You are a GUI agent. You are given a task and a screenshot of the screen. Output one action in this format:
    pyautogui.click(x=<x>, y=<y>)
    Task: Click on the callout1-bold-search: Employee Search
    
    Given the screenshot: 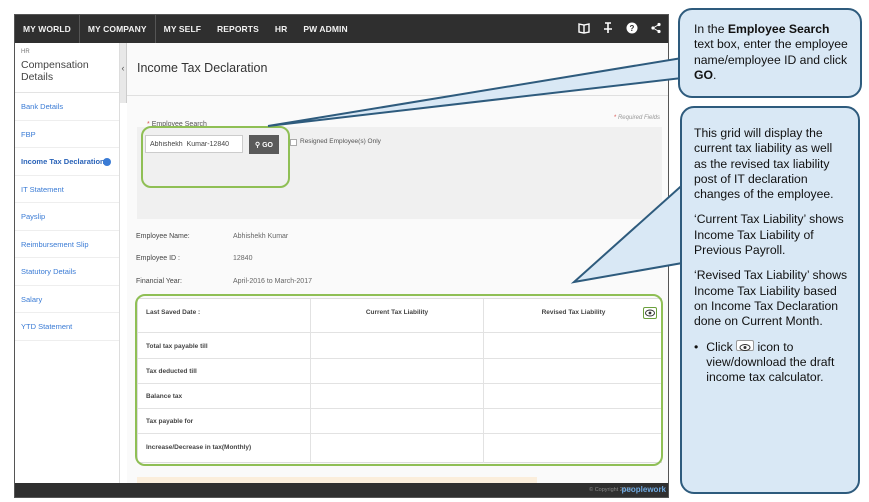 What is the action you would take?
    pyautogui.click(x=778, y=29)
    